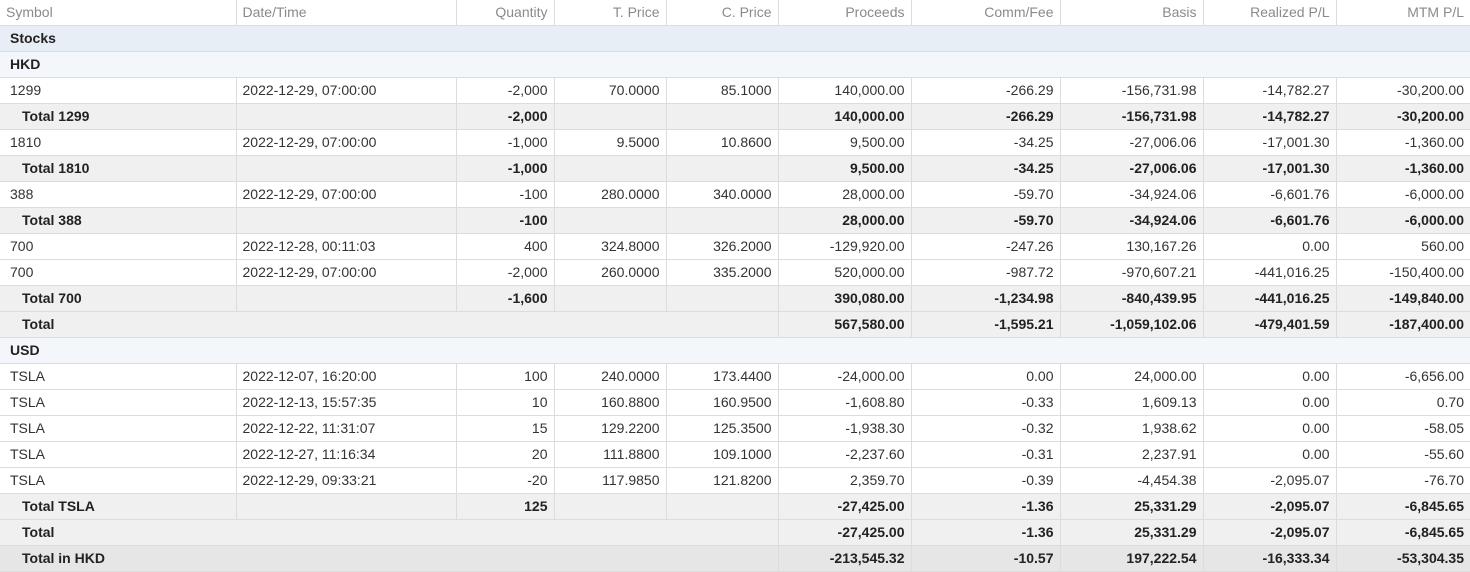 The image size is (1470, 572). What do you see at coordinates (610, 428) in the screenshot?
I see `cell-tprice: 129.2200` at bounding box center [610, 428].